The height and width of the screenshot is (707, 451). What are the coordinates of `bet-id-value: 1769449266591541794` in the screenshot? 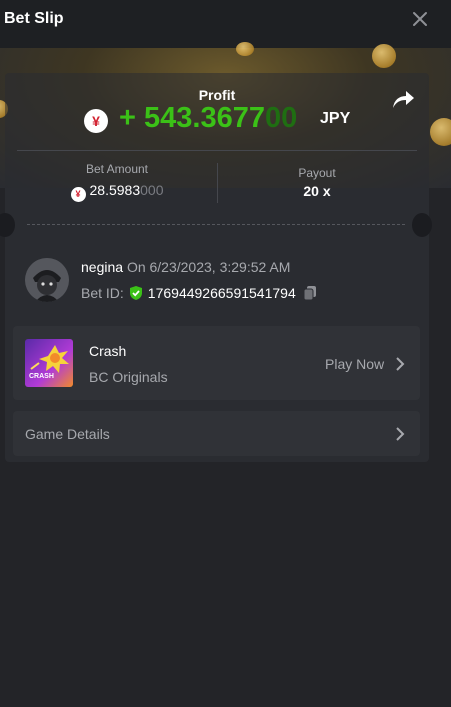 It's located at (221, 293).